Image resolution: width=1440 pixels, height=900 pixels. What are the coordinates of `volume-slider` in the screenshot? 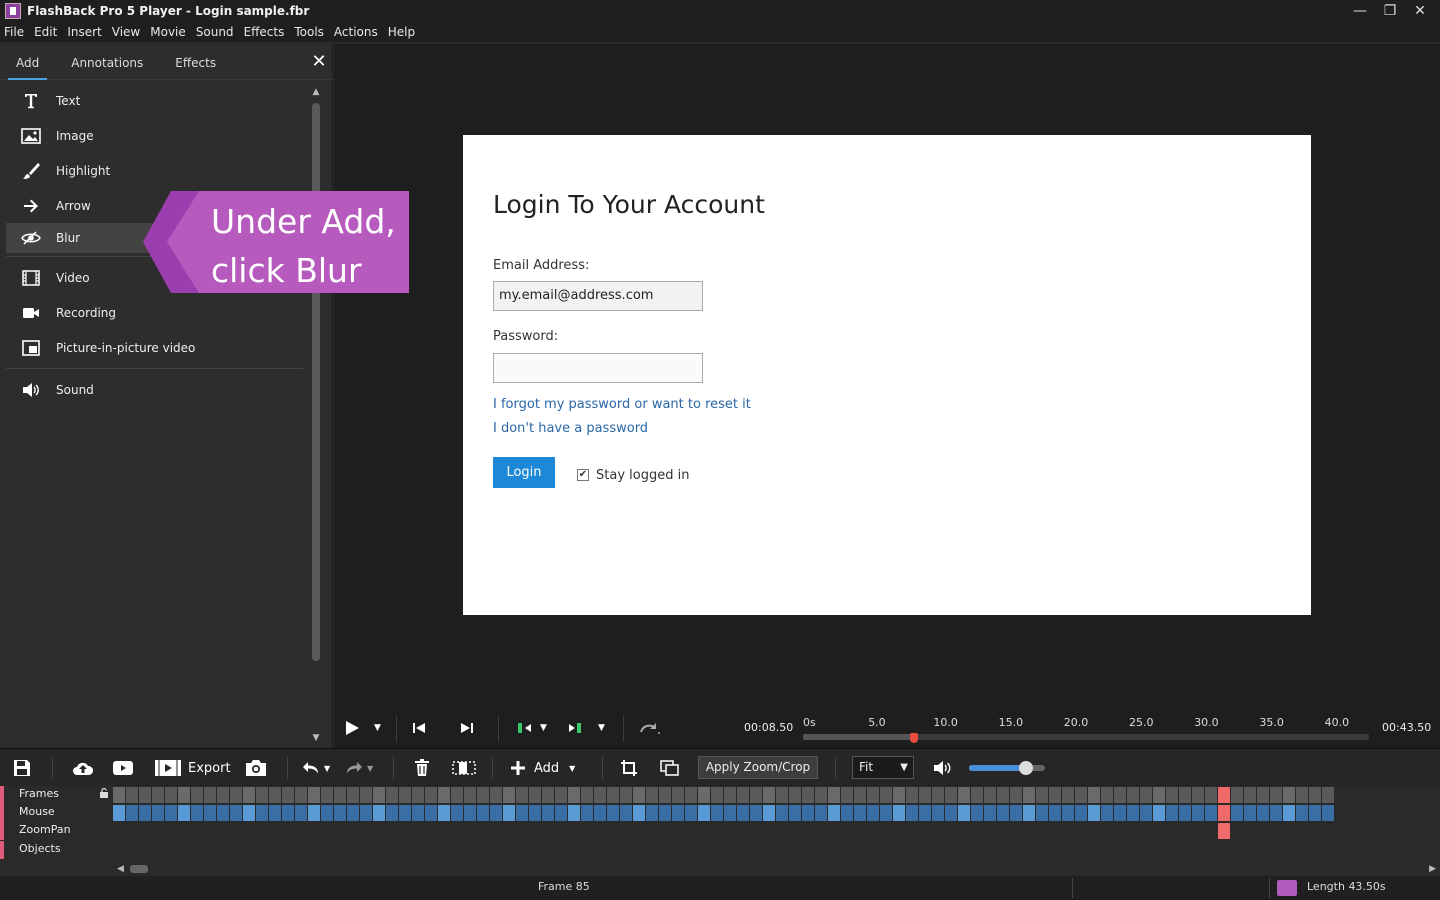 It's located at (1007, 768).